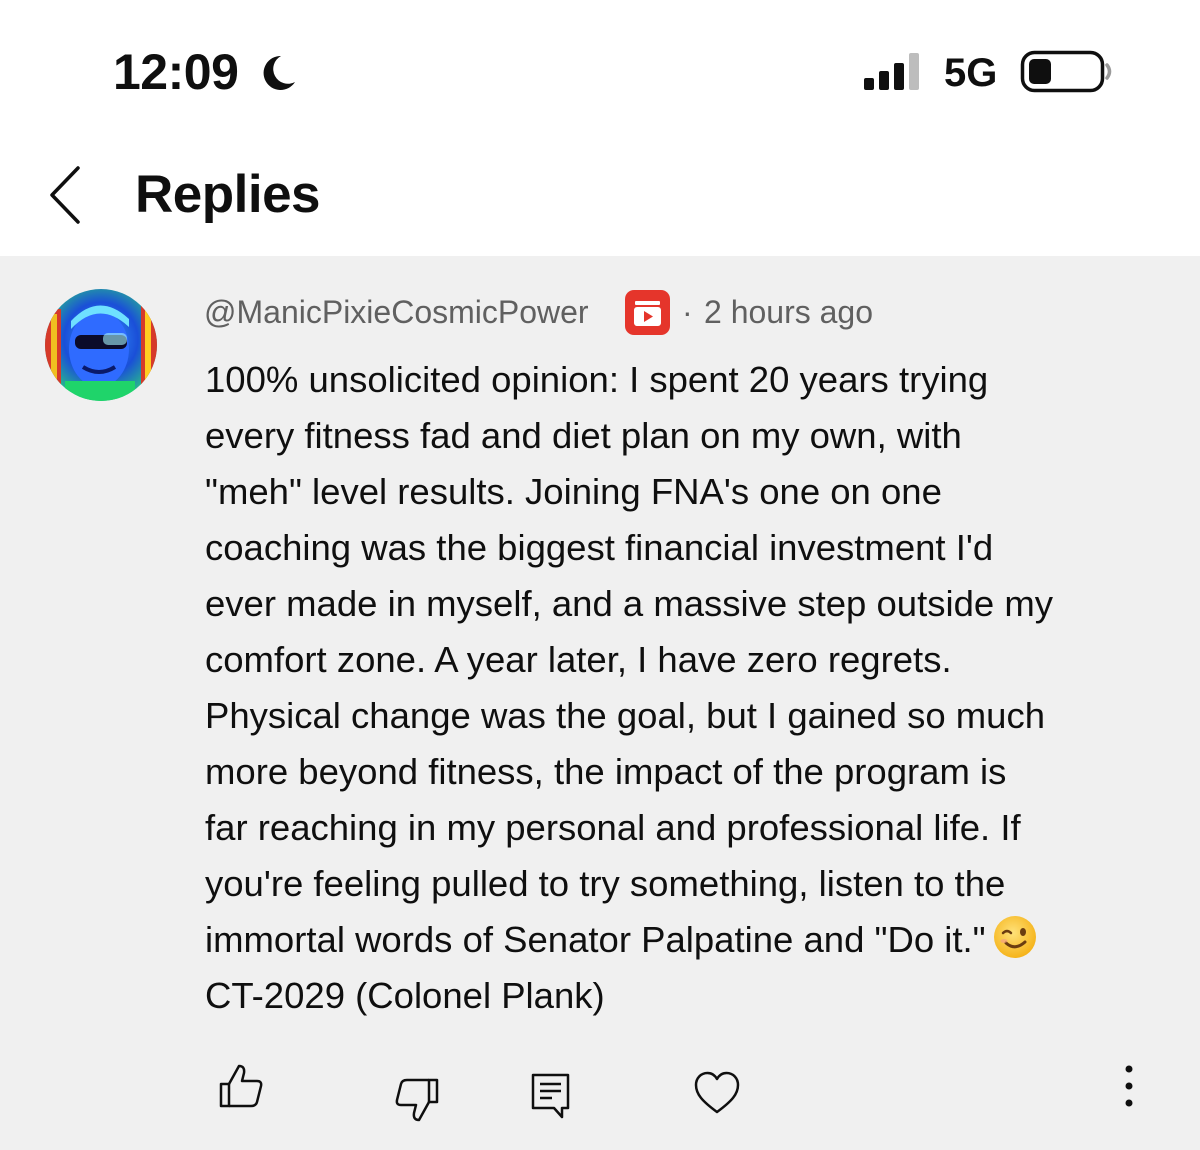 The height and width of the screenshot is (1150, 1200). I want to click on moon-icon, so click(279, 72).